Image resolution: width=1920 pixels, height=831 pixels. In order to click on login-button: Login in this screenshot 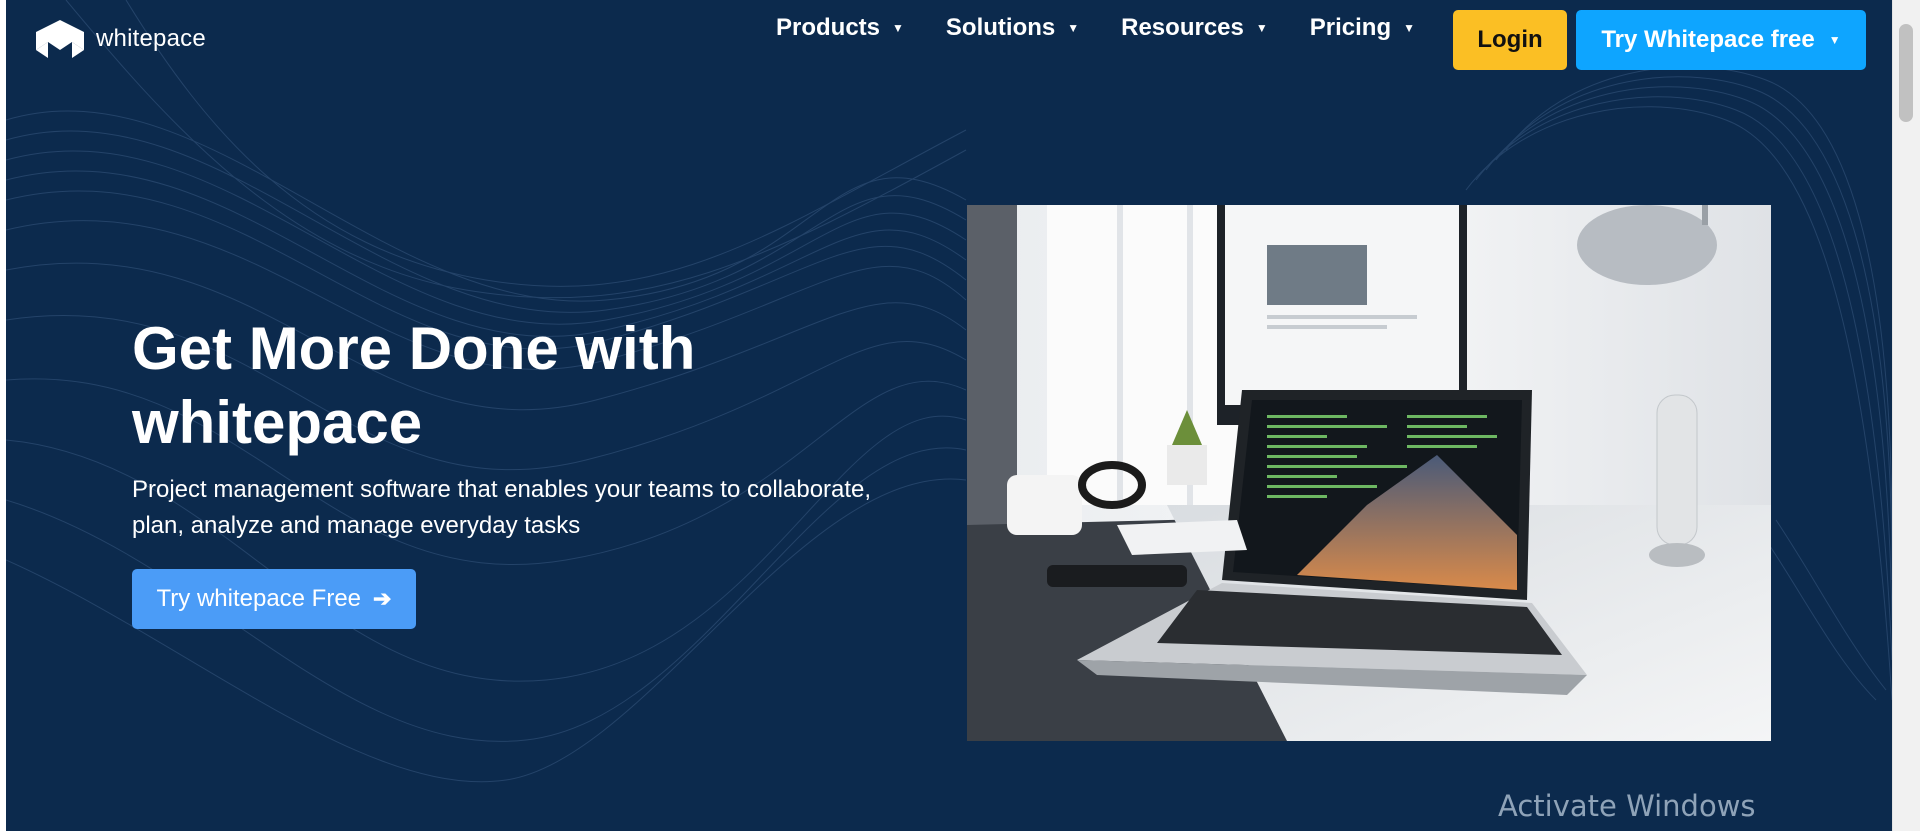, I will do `click(1510, 40)`.